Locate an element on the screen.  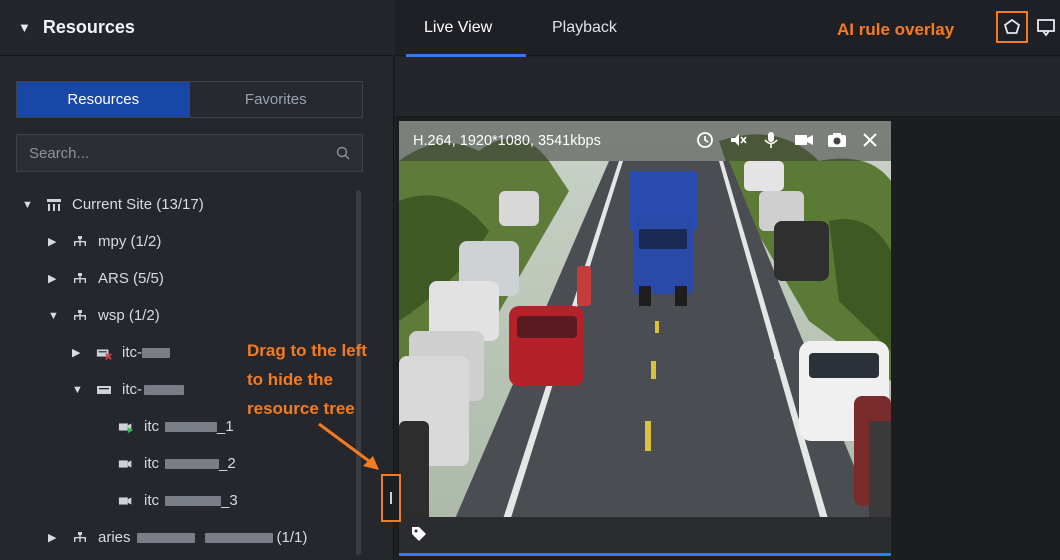
tree-node-label: wsp (1/2) is located at coordinates (129, 315).